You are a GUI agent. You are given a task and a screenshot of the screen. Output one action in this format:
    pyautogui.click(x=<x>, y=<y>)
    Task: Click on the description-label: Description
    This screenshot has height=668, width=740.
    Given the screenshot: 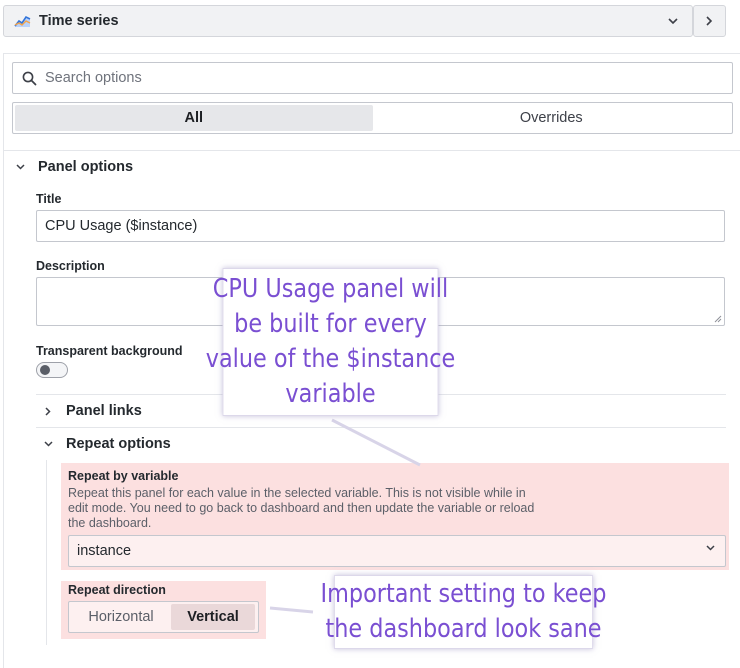 What is the action you would take?
    pyautogui.click(x=70, y=266)
    